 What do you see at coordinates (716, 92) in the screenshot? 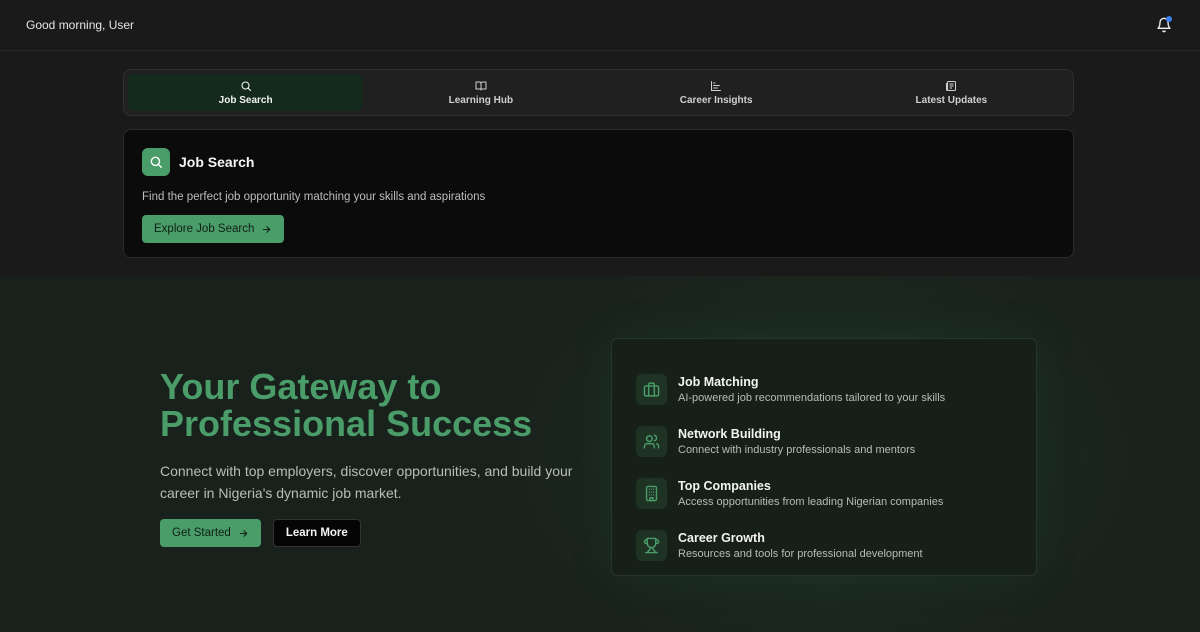
I see `tab-career-insights: Career Insights` at bounding box center [716, 92].